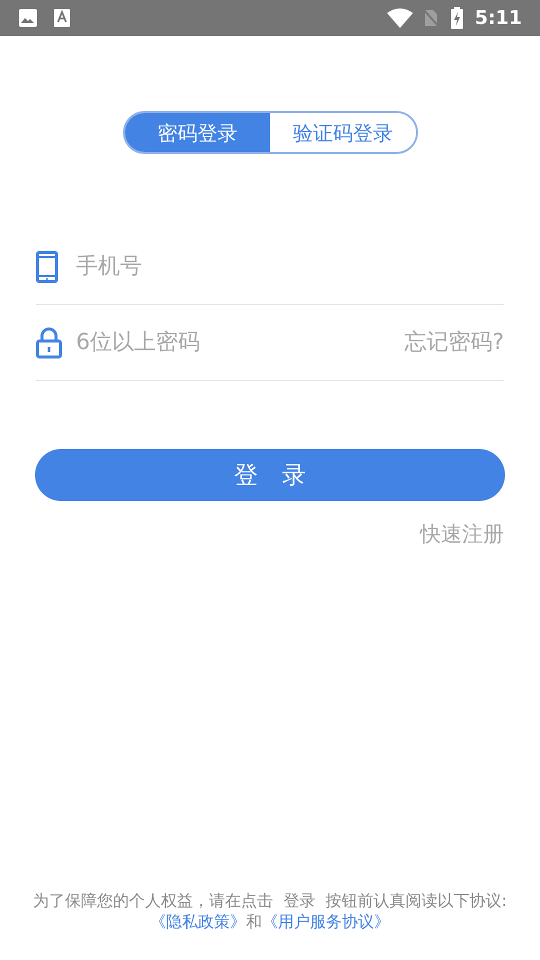 This screenshot has width=540, height=960. What do you see at coordinates (326, 922) in the screenshot?
I see `user-agreement-link: 《用户服务协议》` at bounding box center [326, 922].